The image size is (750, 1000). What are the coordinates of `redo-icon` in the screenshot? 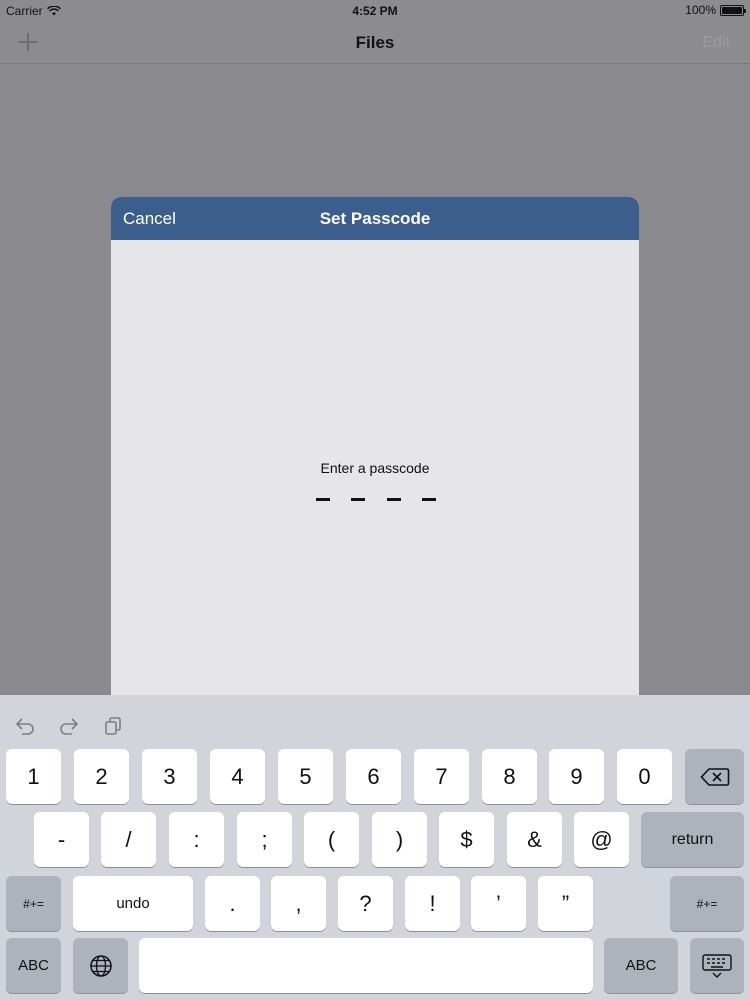 It's located at (69, 726).